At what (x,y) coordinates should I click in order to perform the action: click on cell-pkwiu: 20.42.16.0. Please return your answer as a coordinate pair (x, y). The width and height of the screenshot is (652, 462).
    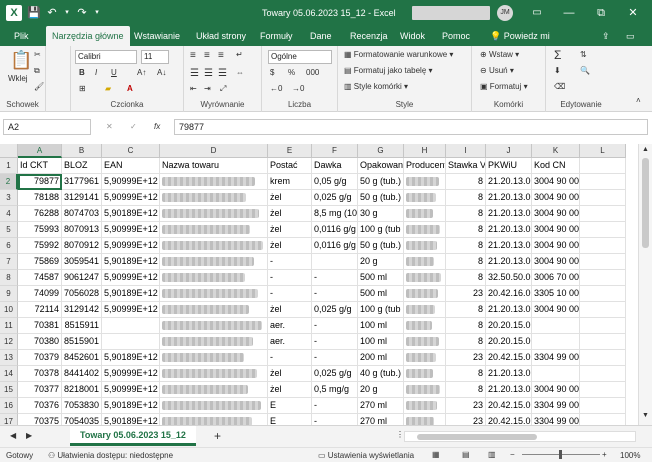
    Looking at the image, I should click on (509, 294).